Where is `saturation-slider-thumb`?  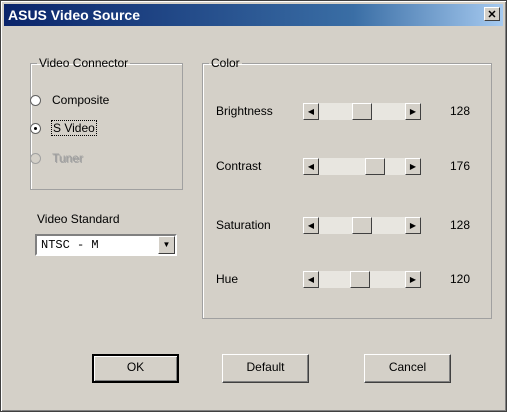 saturation-slider-thumb is located at coordinates (362, 225).